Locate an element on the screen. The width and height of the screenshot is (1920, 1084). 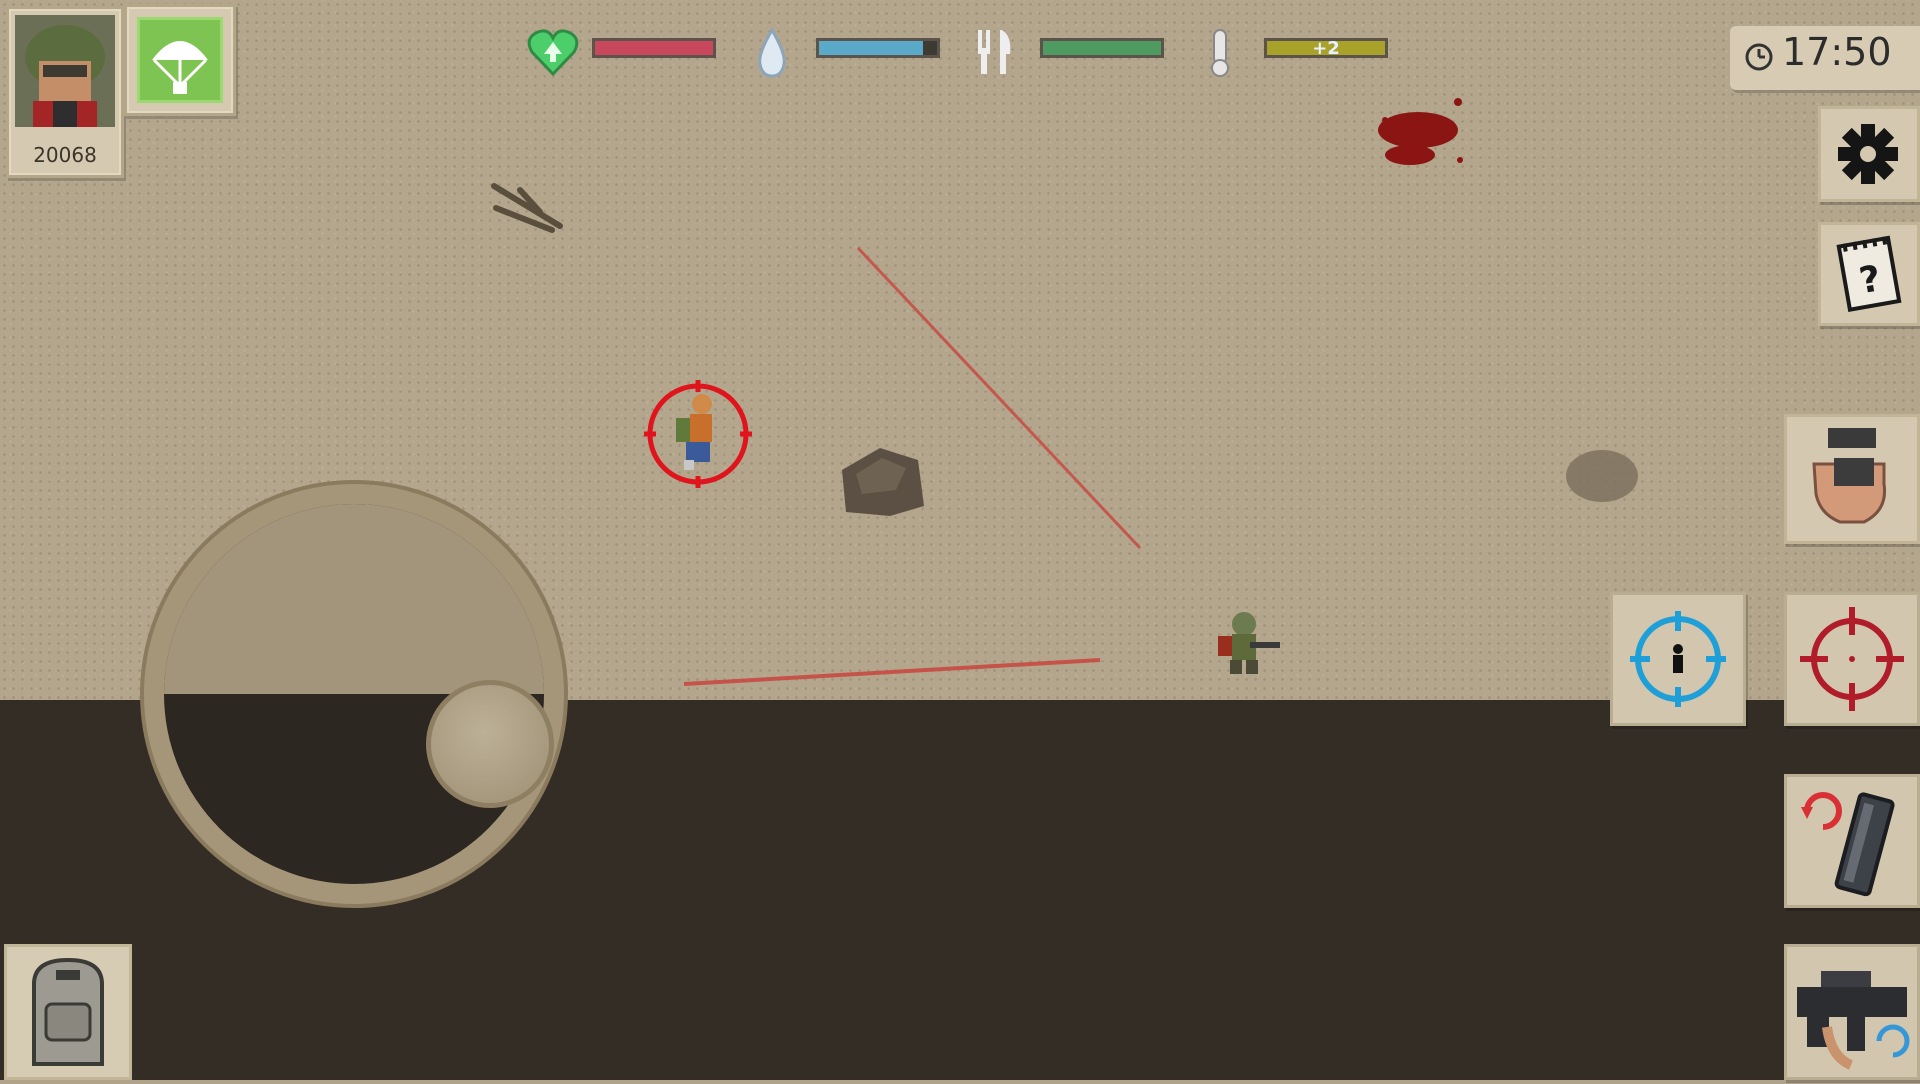
settings-button is located at coordinates (1869, 154).